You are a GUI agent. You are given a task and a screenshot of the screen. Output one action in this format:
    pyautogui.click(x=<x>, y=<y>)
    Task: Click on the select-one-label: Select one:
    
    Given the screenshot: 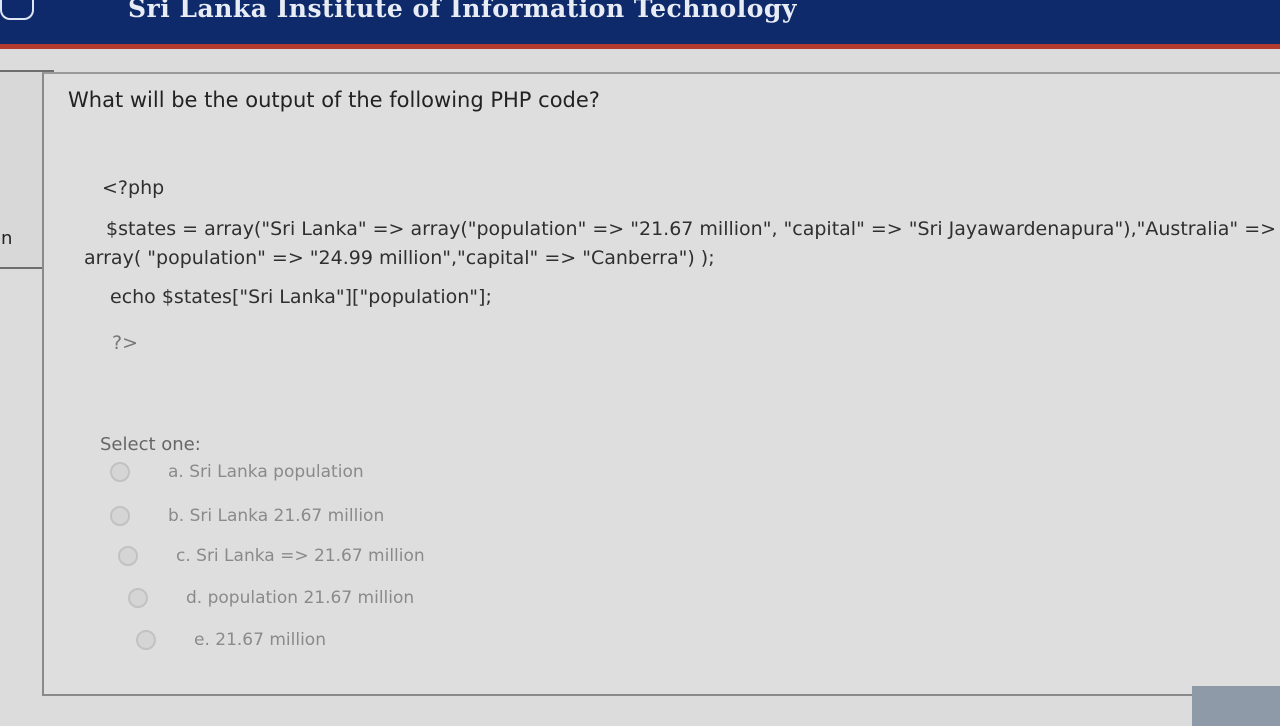 What is the action you would take?
    pyautogui.click(x=150, y=444)
    